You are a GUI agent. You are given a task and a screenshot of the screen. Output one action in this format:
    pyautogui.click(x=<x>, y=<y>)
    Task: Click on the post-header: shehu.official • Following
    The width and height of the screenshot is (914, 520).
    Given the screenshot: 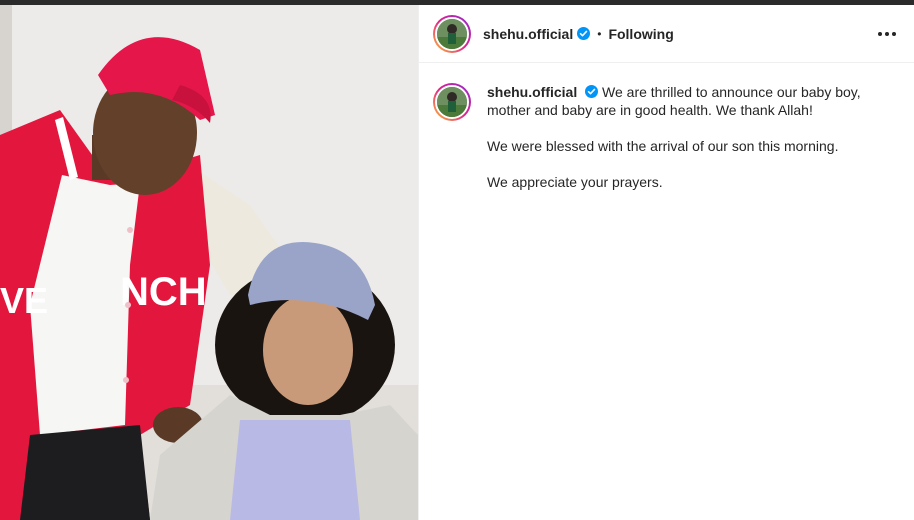 What is the action you would take?
    pyautogui.click(x=666, y=34)
    